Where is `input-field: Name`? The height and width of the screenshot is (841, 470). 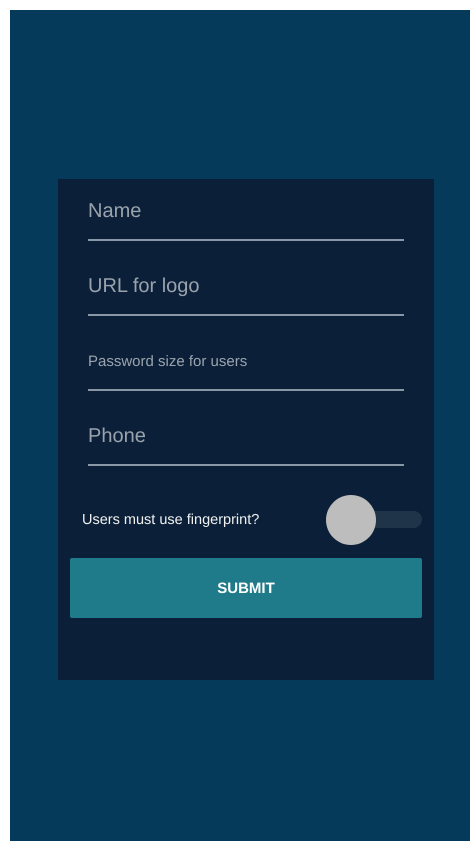
input-field: Name is located at coordinates (246, 216).